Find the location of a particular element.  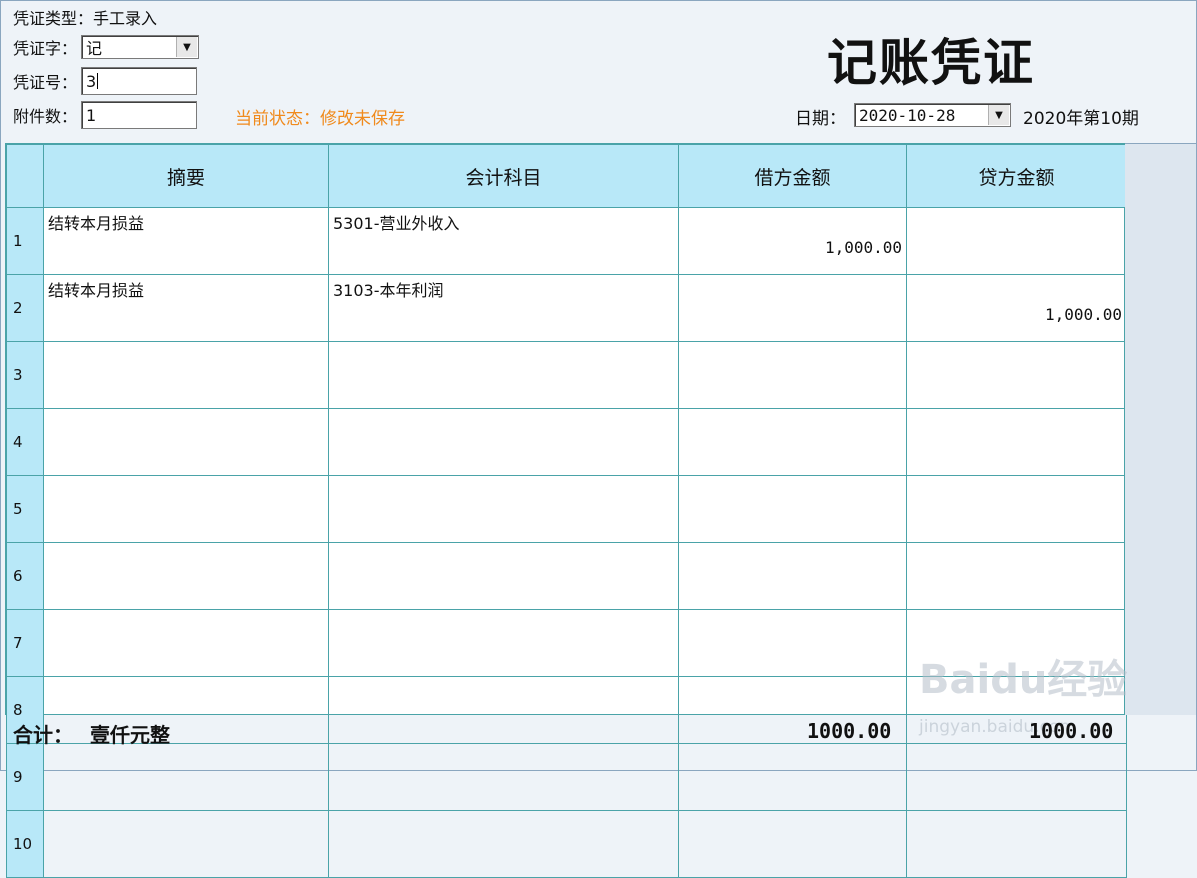

table-row: 6 is located at coordinates (566, 576).